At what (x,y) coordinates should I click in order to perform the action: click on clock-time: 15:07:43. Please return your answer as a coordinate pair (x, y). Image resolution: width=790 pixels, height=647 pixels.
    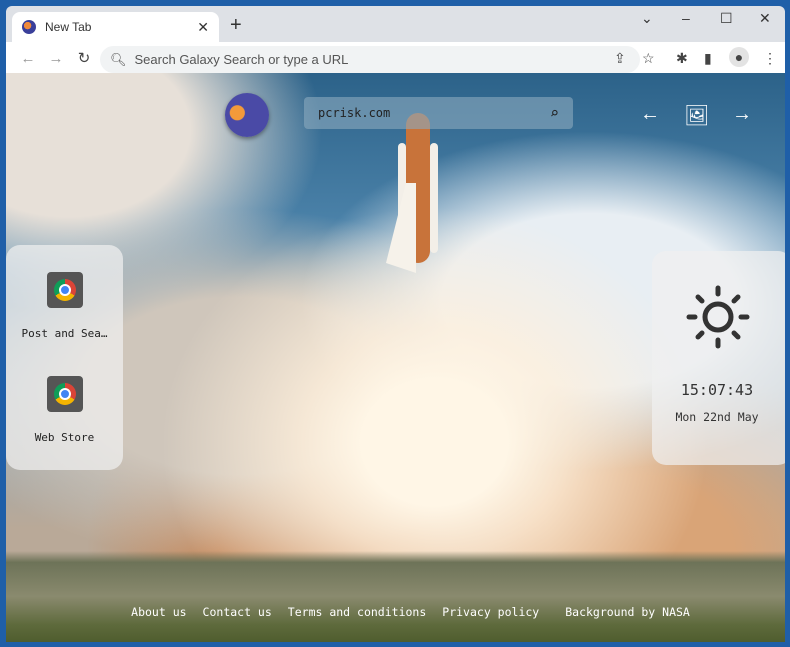
    Looking at the image, I should click on (717, 390).